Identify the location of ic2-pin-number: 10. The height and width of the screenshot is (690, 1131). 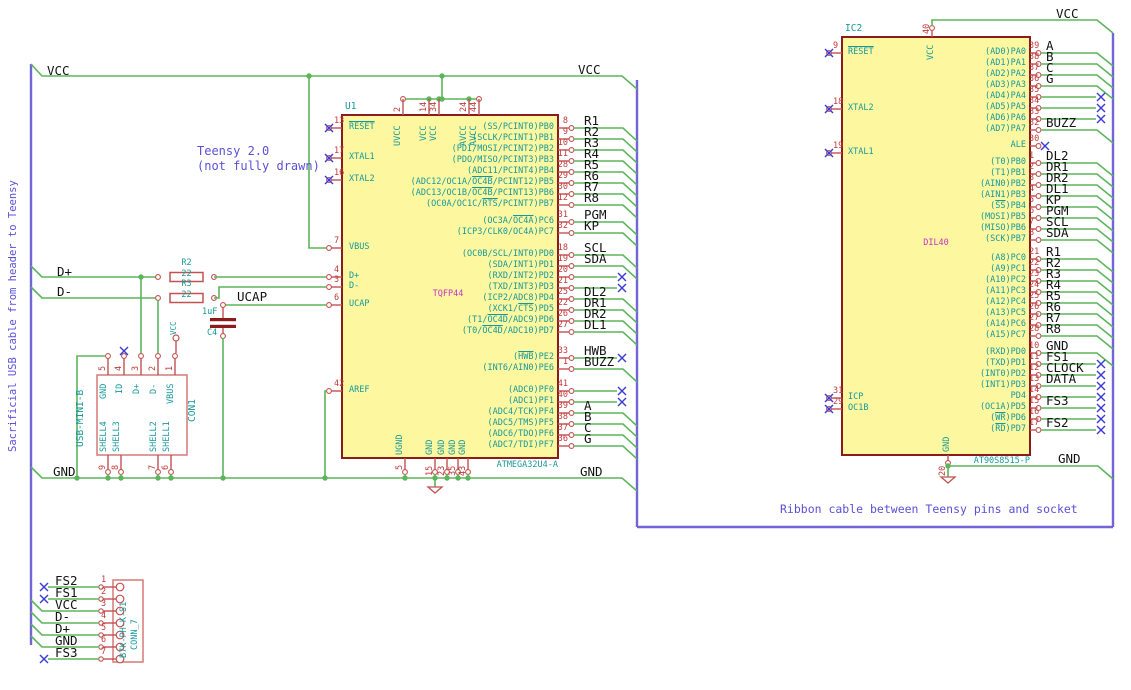
(1034, 346).